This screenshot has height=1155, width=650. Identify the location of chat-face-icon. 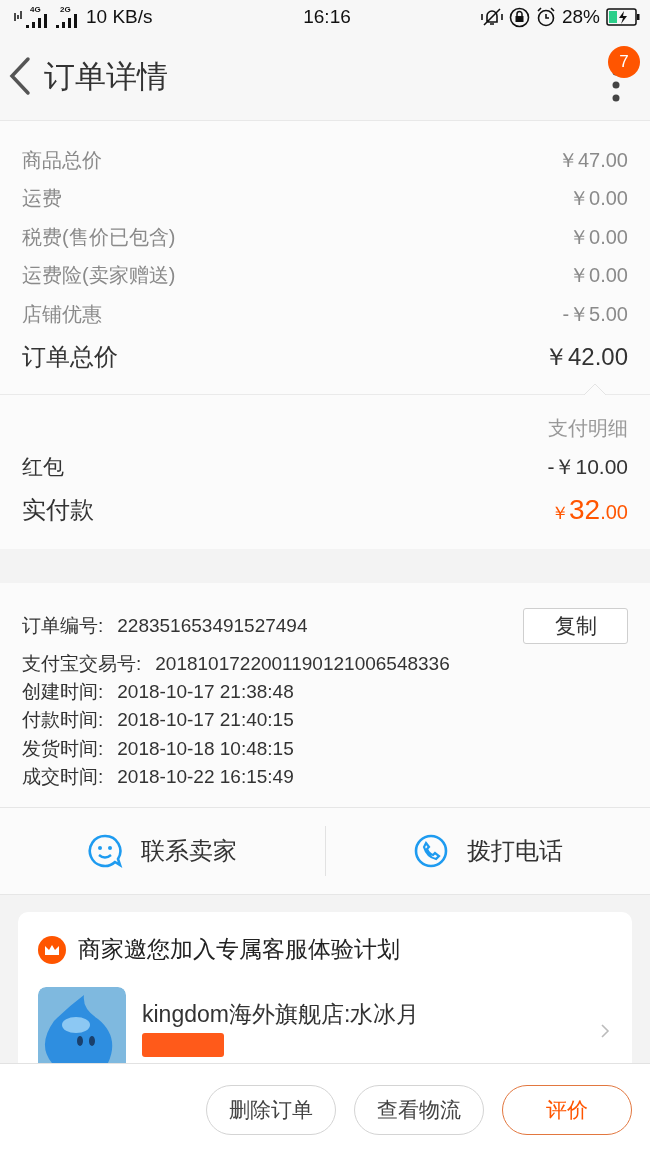
(105, 851).